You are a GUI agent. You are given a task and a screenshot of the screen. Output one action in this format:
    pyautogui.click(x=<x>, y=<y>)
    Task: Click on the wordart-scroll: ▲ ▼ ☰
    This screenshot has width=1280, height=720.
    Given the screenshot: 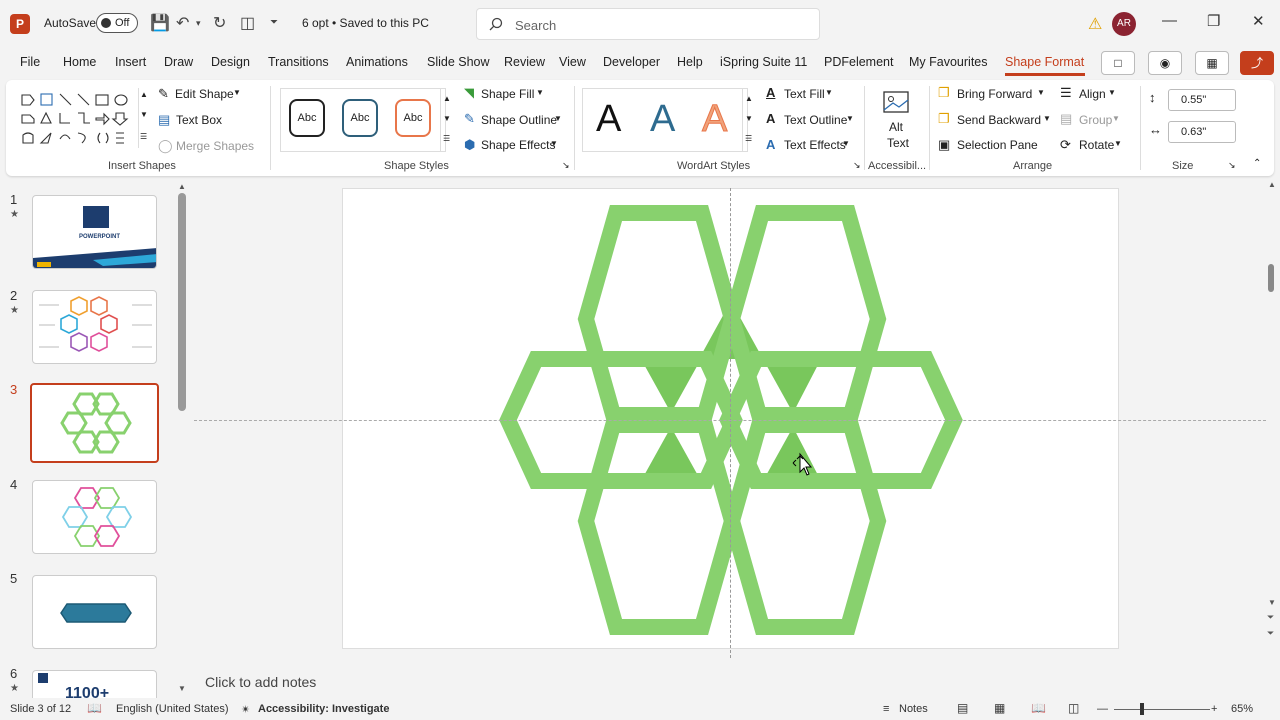 What is the action you would take?
    pyautogui.click(x=748, y=120)
    